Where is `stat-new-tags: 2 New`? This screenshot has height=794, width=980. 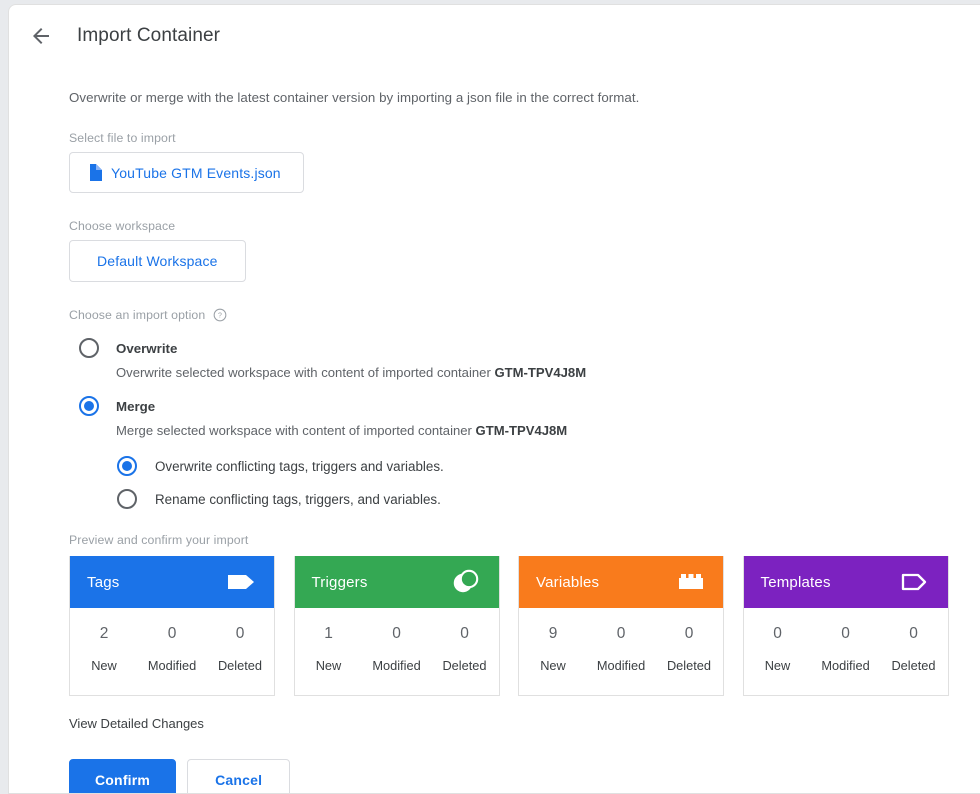
stat-new-tags: 2 New is located at coordinates (104, 649).